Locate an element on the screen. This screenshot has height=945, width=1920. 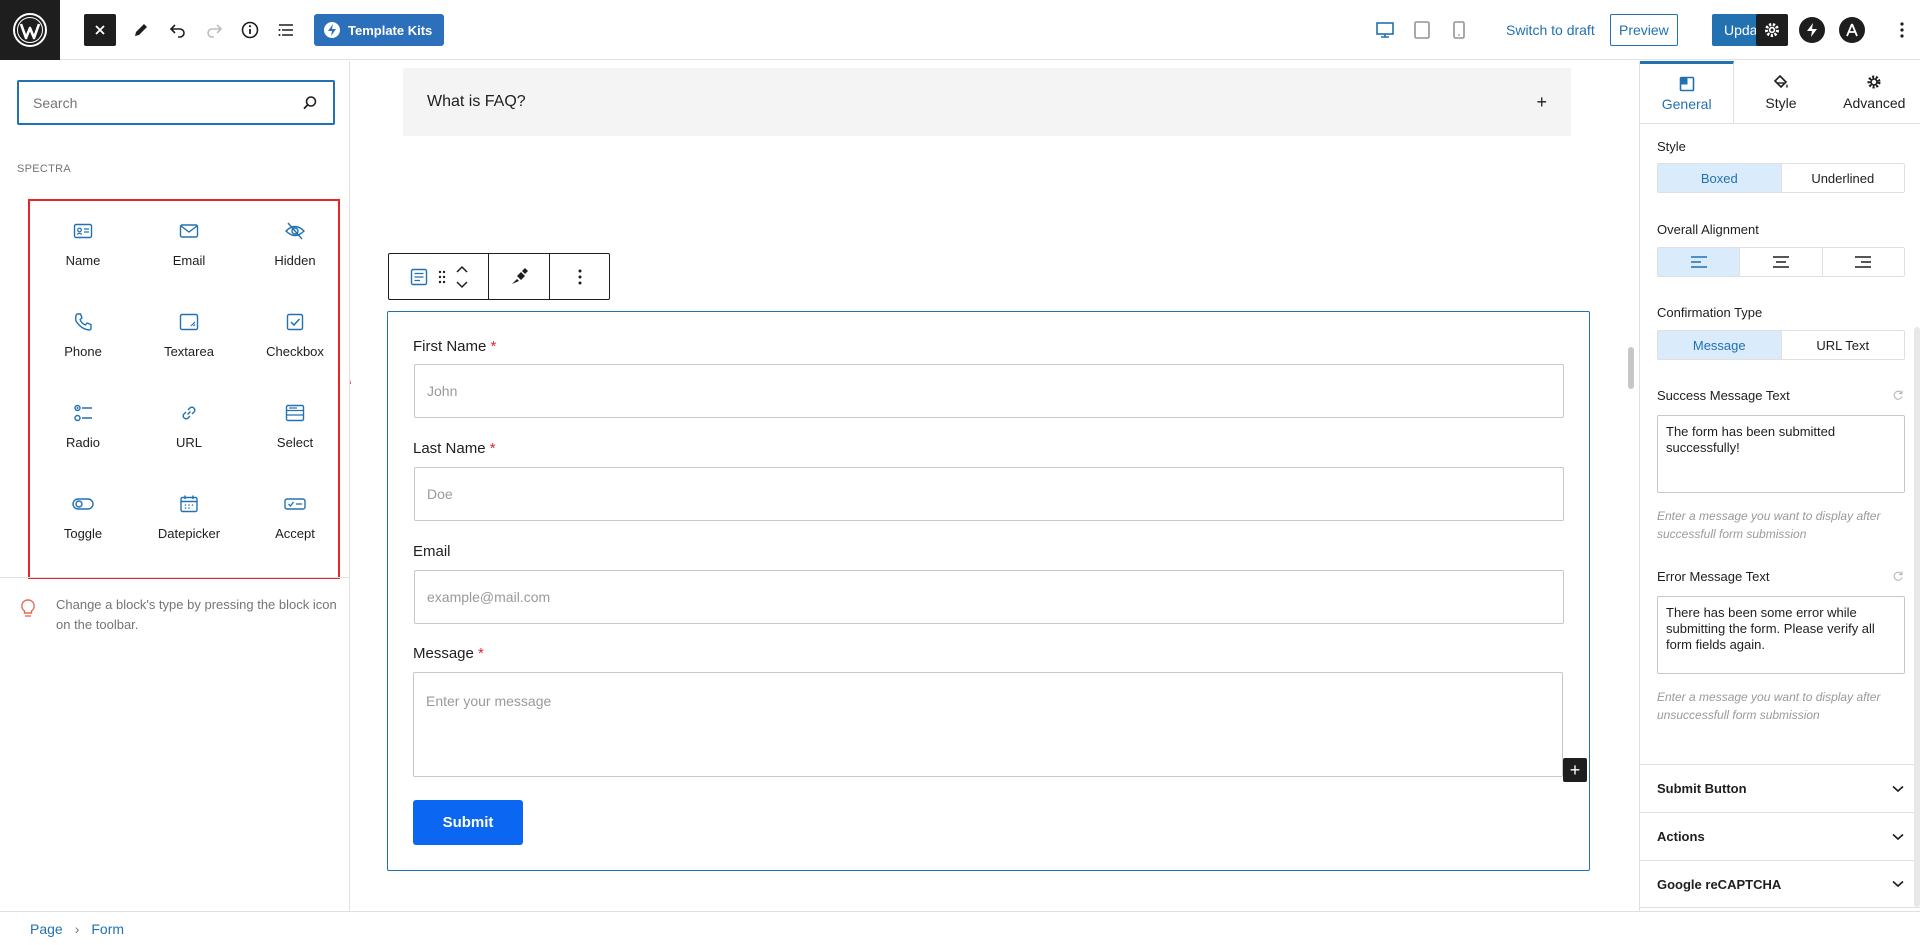
block-search-input is located at coordinates (167, 102).